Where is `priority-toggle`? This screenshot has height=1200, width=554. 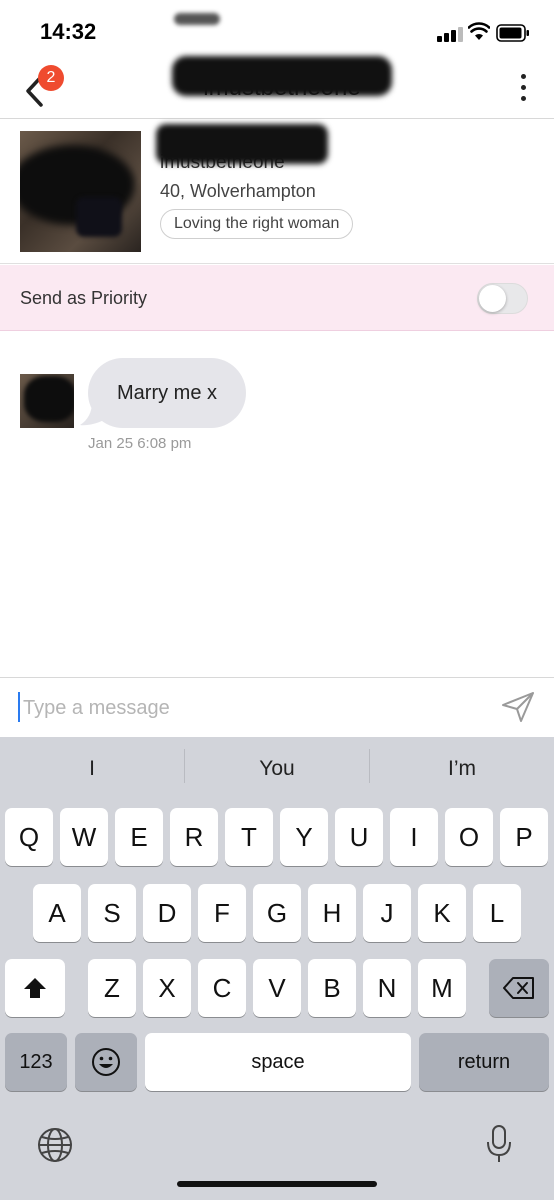 priority-toggle is located at coordinates (502, 298).